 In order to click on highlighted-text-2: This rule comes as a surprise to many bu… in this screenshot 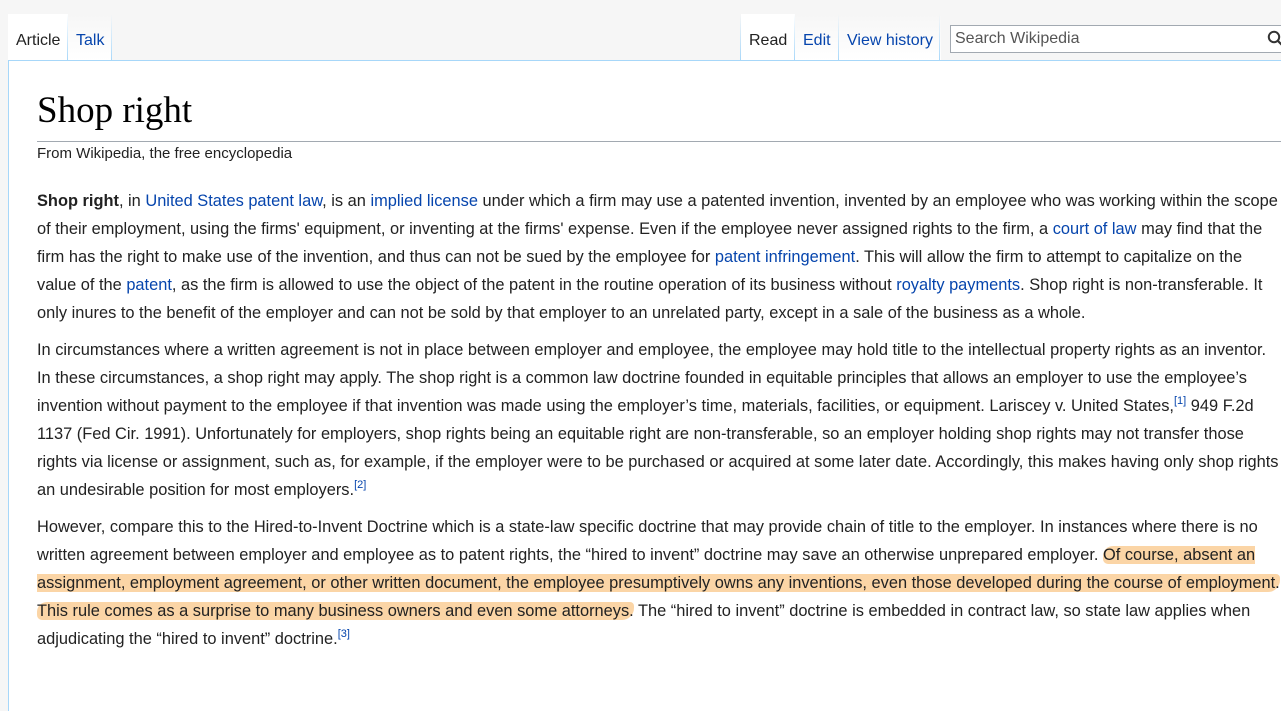, I will do `click(335, 611)`.